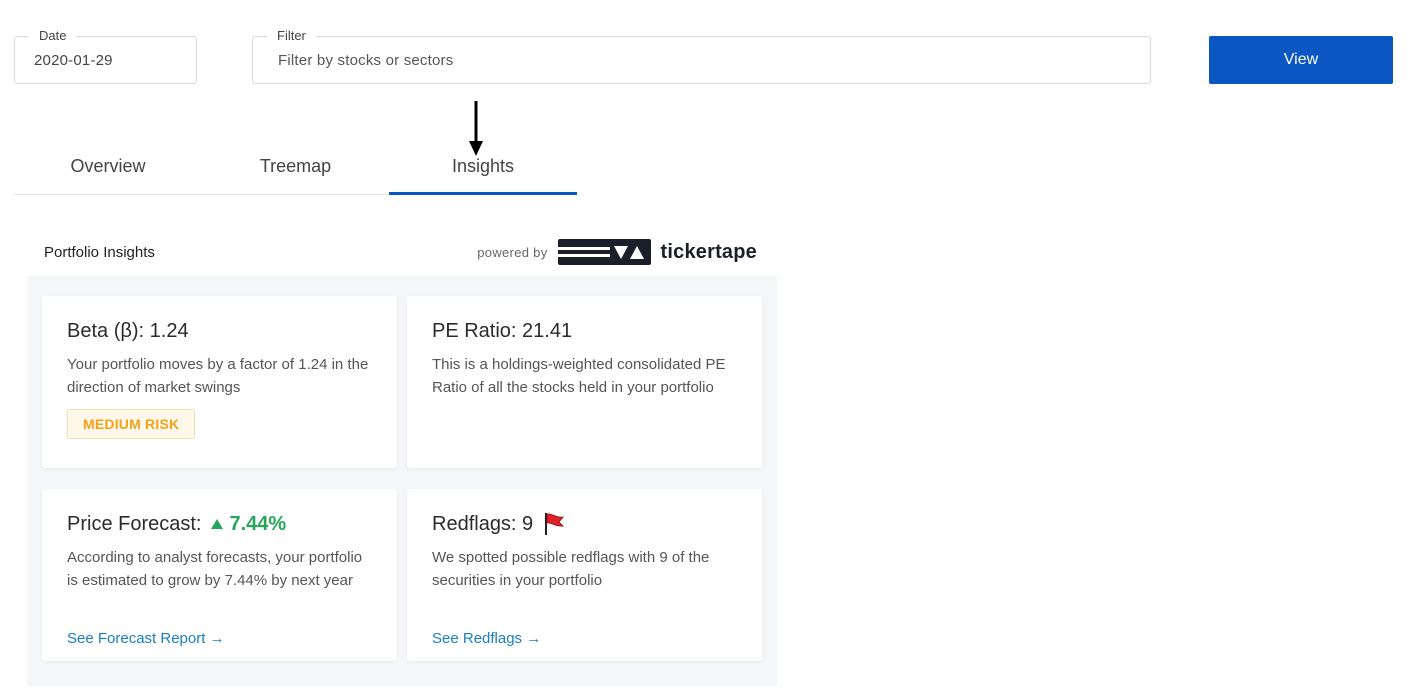 Image resolution: width=1420 pixels, height=700 pixels. Describe the element at coordinates (701, 60) in the screenshot. I see `filter-input` at that location.